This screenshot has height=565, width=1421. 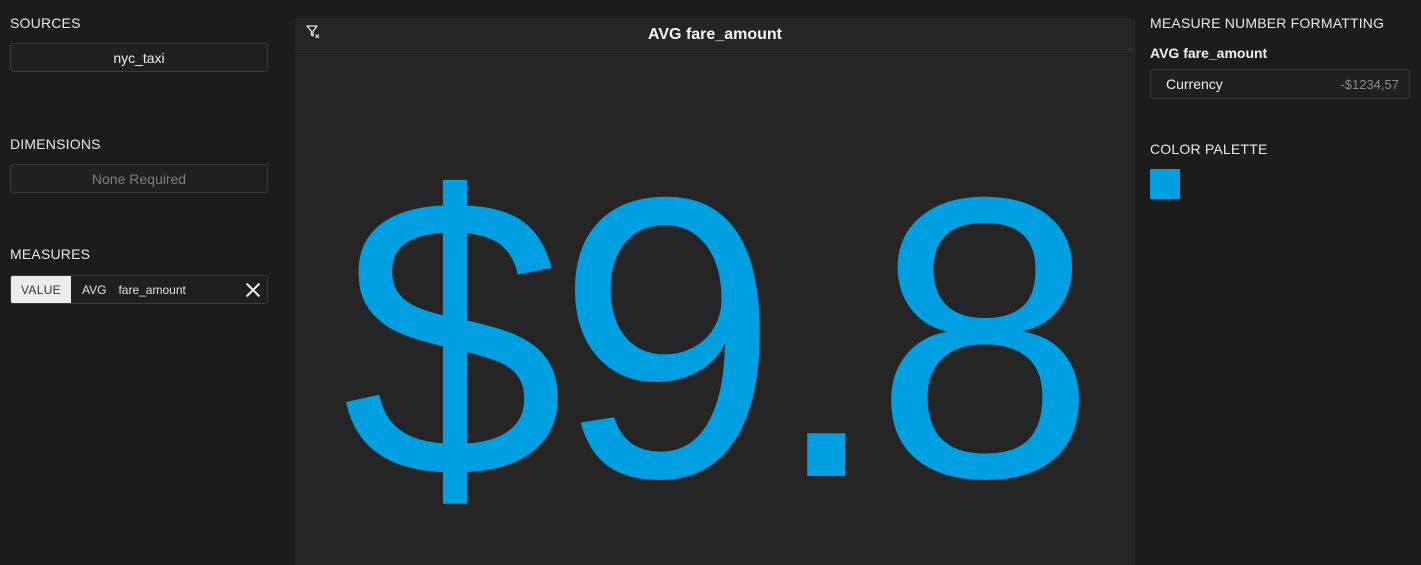 I want to click on measure-field: fare_amount, so click(x=152, y=289).